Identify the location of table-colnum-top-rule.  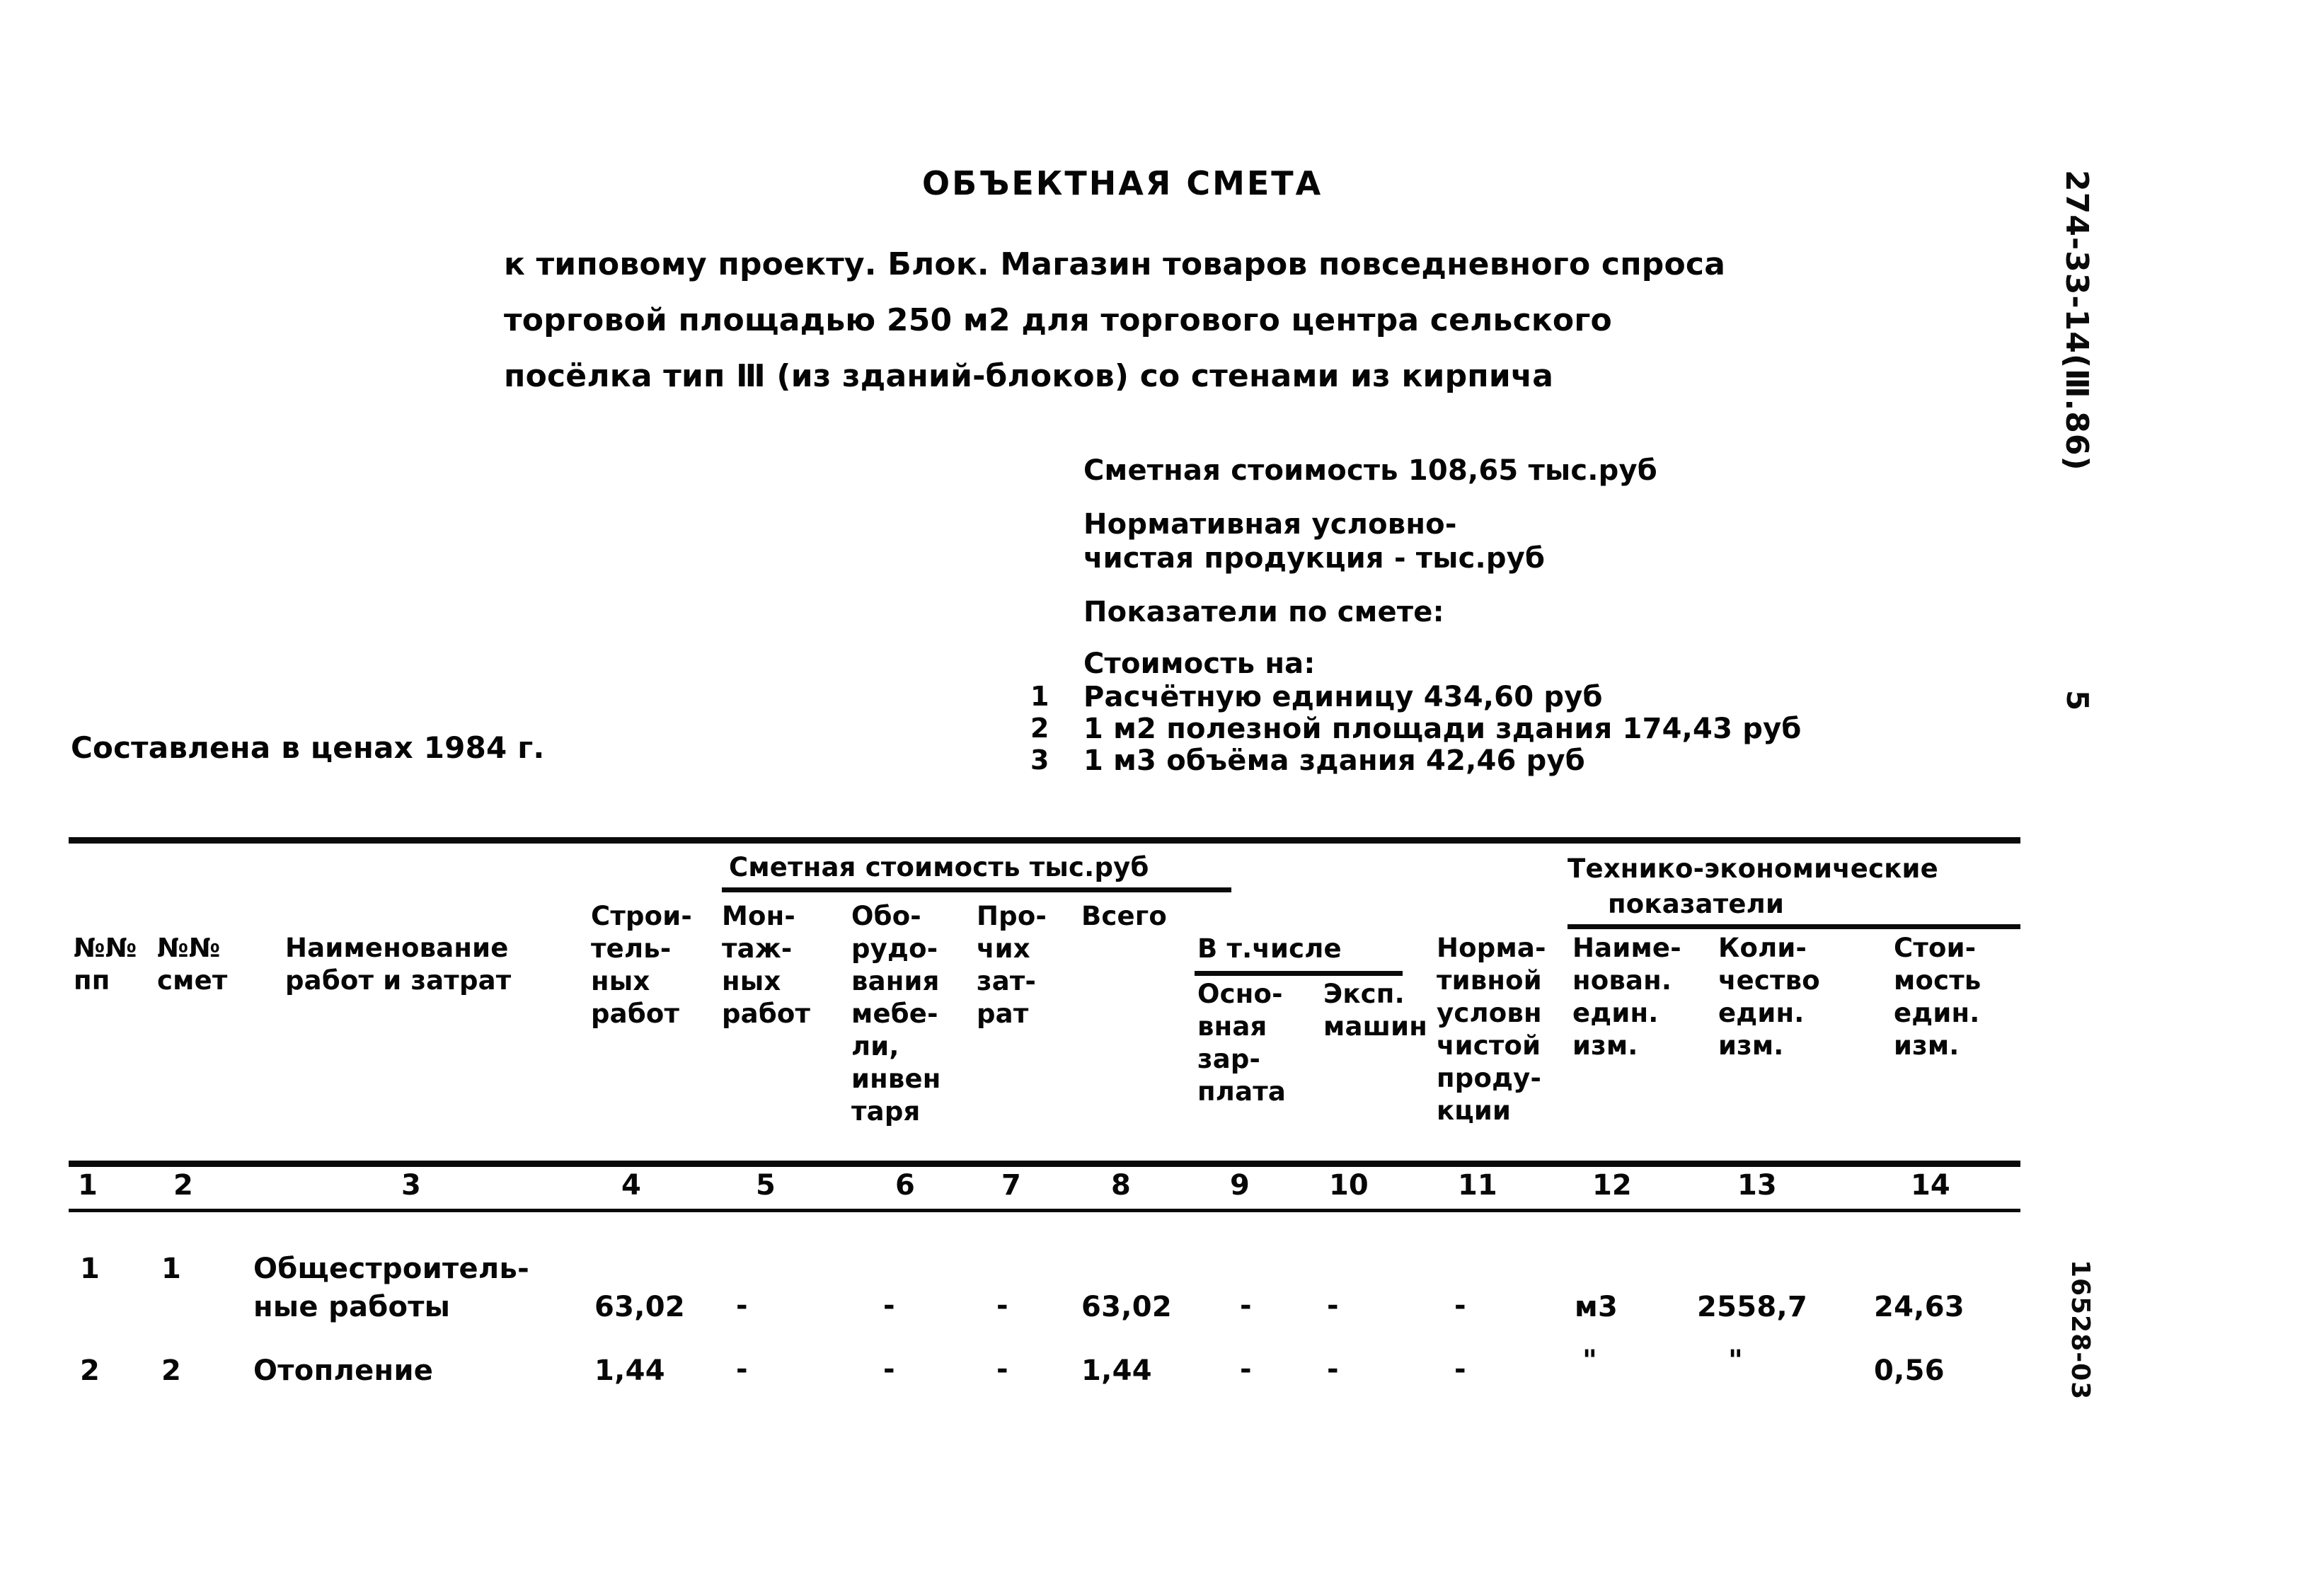
(1044, 1164).